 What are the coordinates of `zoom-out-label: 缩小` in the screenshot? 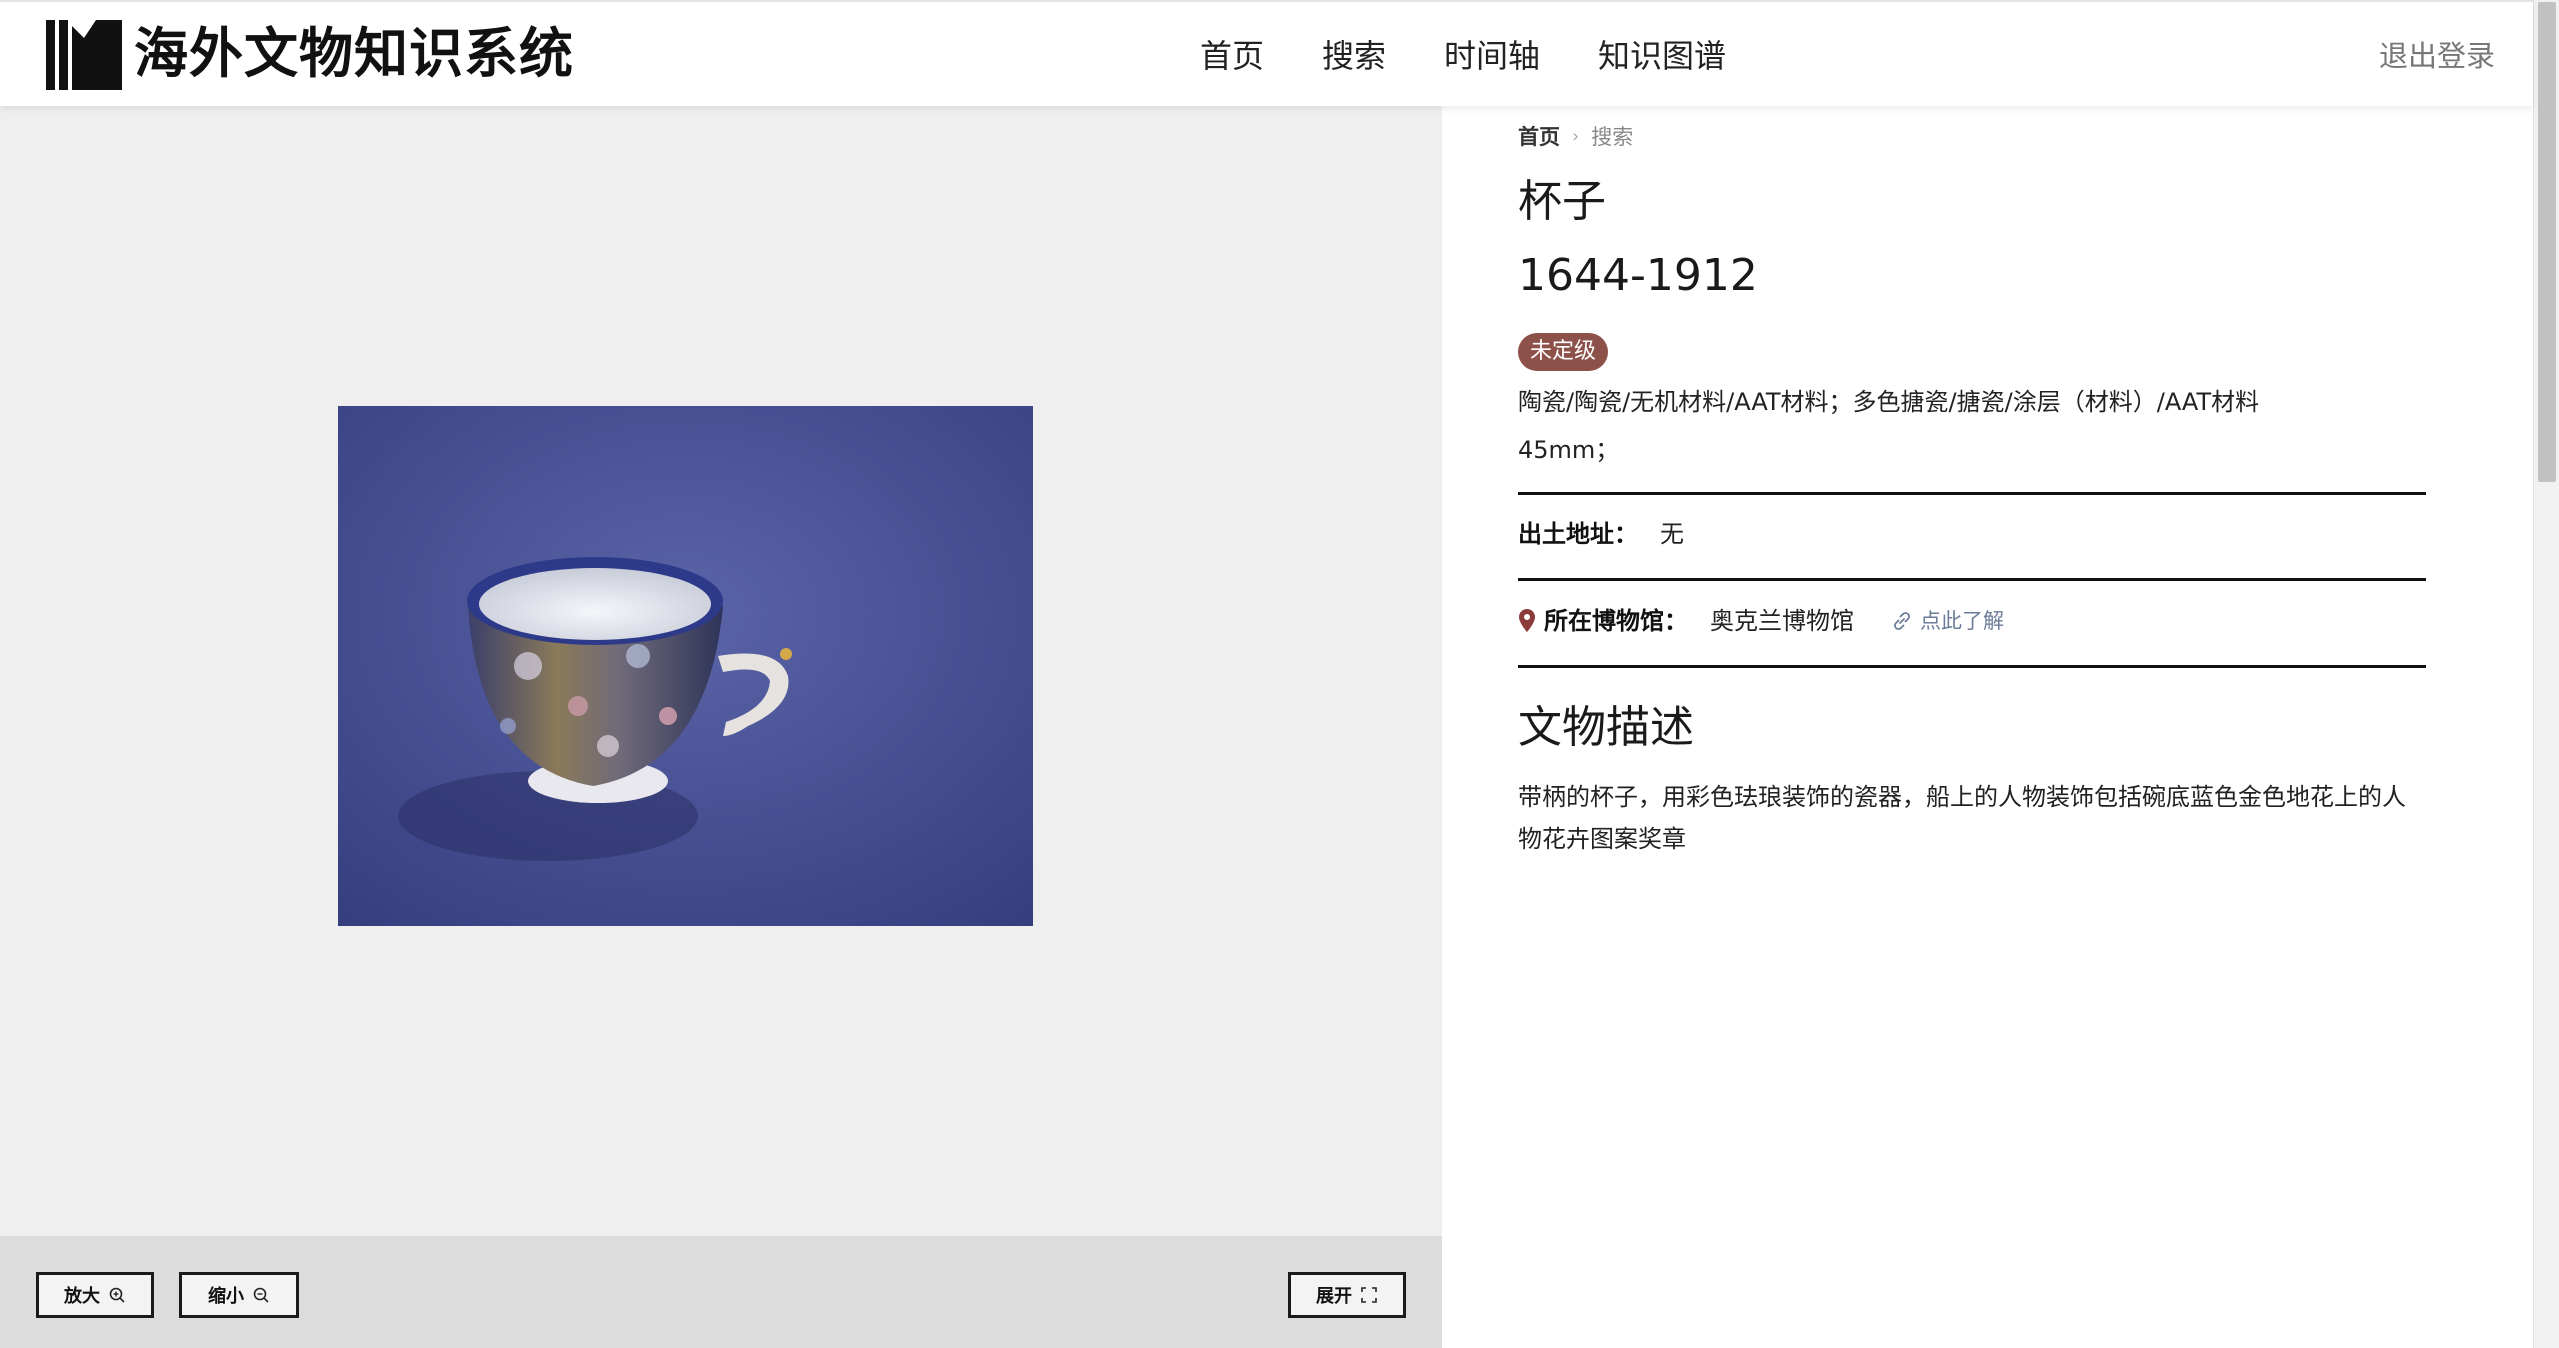 It's located at (226, 1296).